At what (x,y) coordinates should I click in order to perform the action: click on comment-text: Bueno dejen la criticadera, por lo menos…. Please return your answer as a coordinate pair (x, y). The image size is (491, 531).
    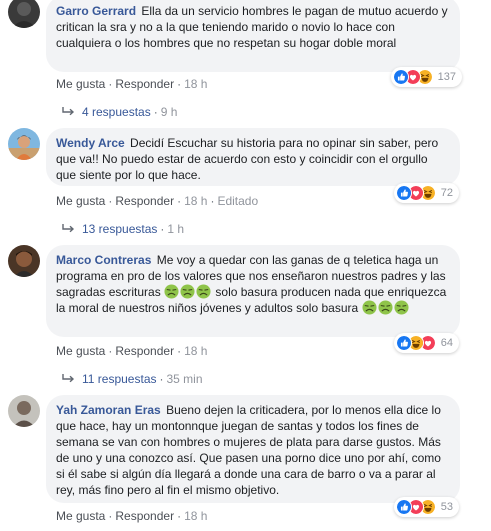
    Looking at the image, I should click on (248, 450).